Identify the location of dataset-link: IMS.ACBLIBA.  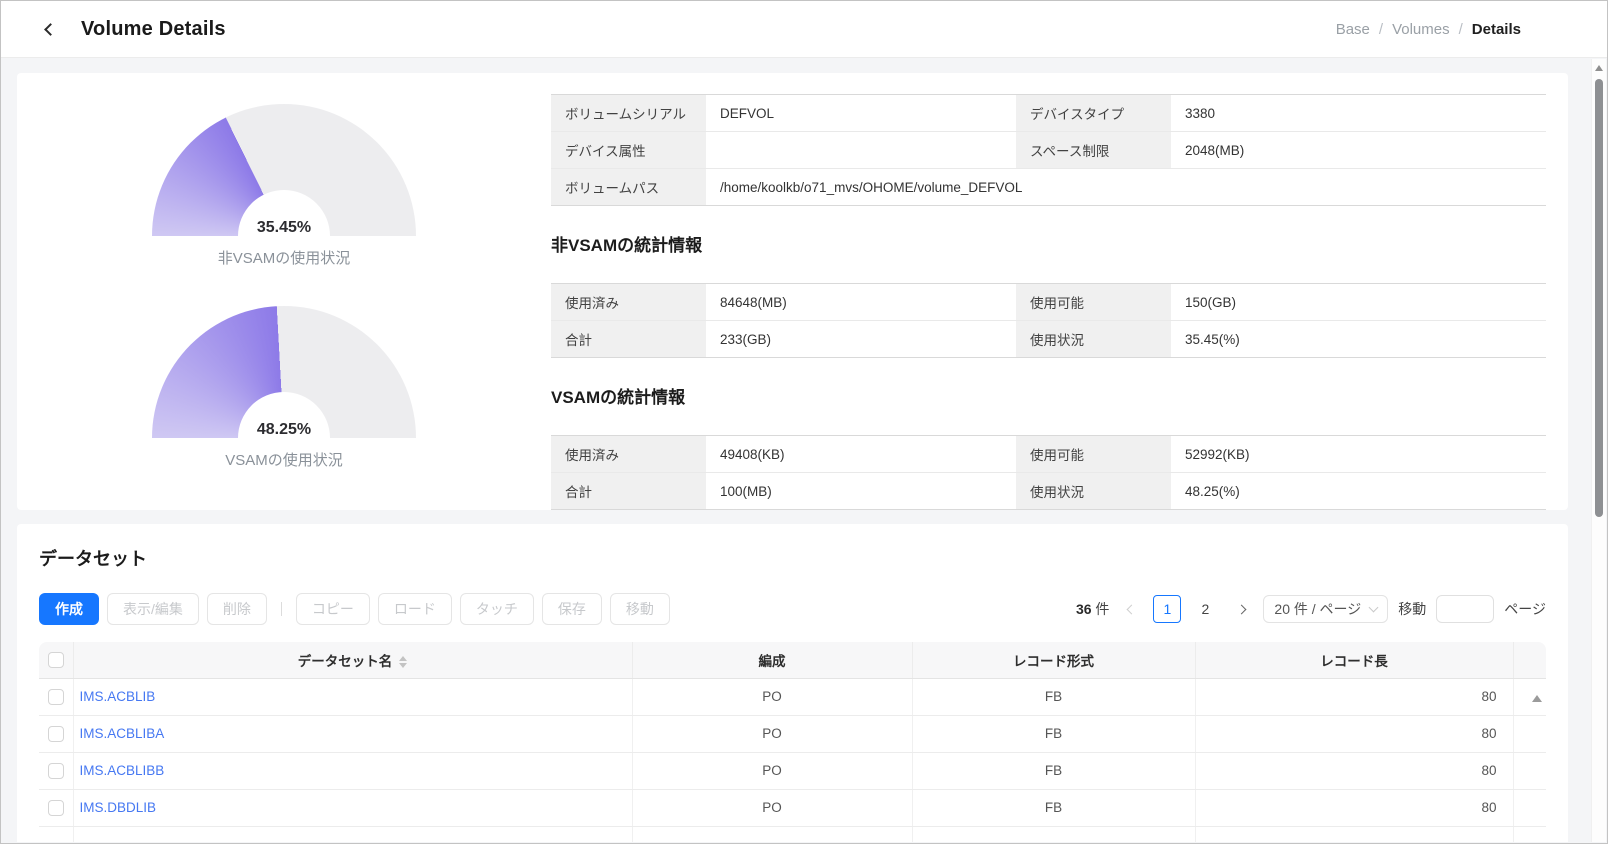
(122, 733).